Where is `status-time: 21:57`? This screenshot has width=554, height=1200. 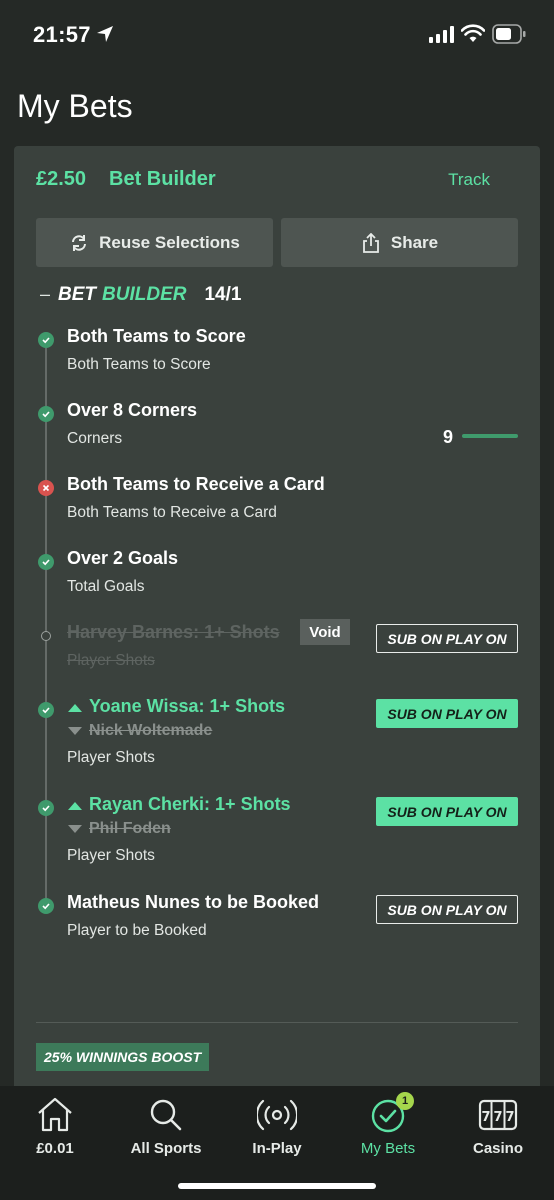
status-time: 21:57 is located at coordinates (62, 34).